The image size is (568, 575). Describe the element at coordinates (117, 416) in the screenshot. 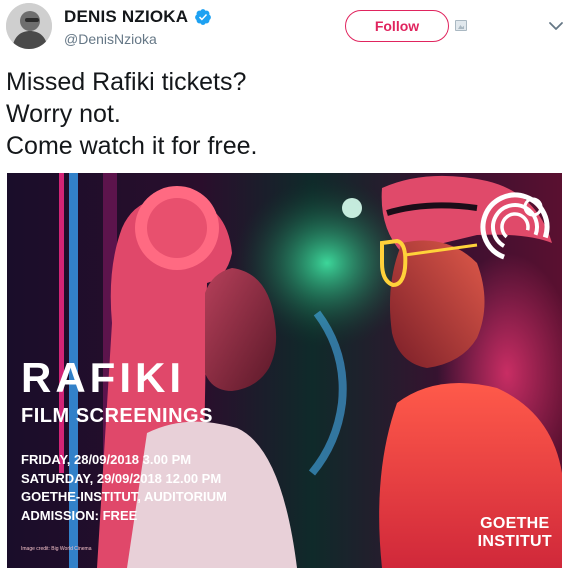

I see `poster-subtitle: FILM SCREENINGS` at that location.